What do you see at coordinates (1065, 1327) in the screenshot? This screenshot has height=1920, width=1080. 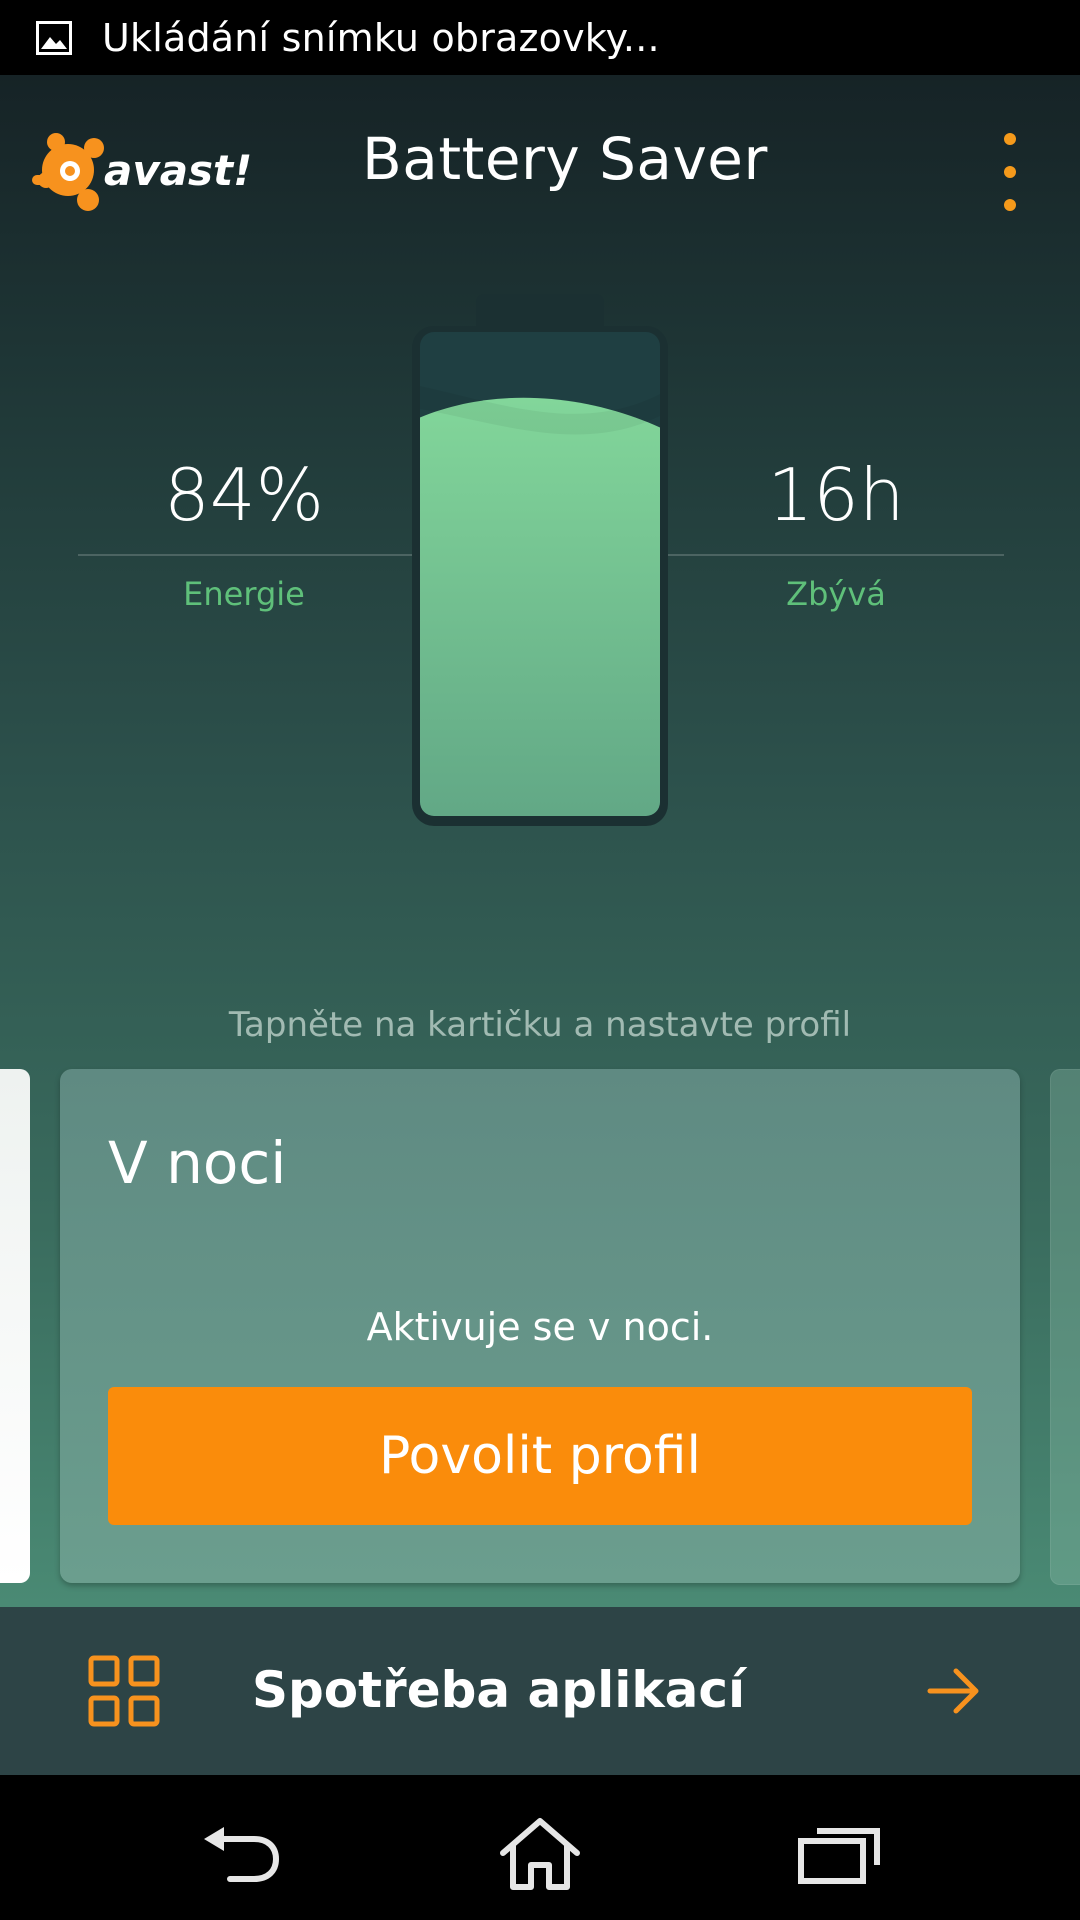 I see `profile-card-next` at bounding box center [1065, 1327].